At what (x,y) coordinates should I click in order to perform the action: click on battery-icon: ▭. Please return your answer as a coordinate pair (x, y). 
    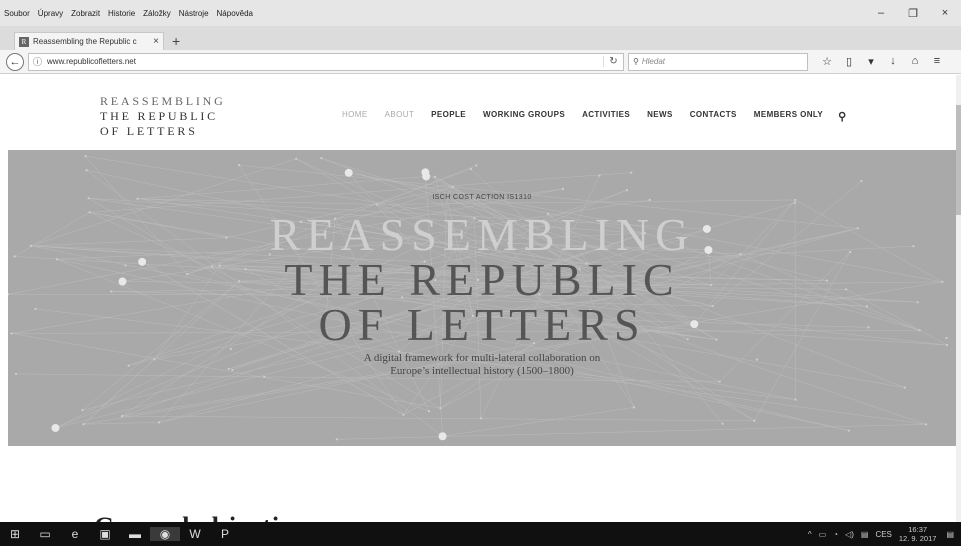
    Looking at the image, I should click on (823, 534).